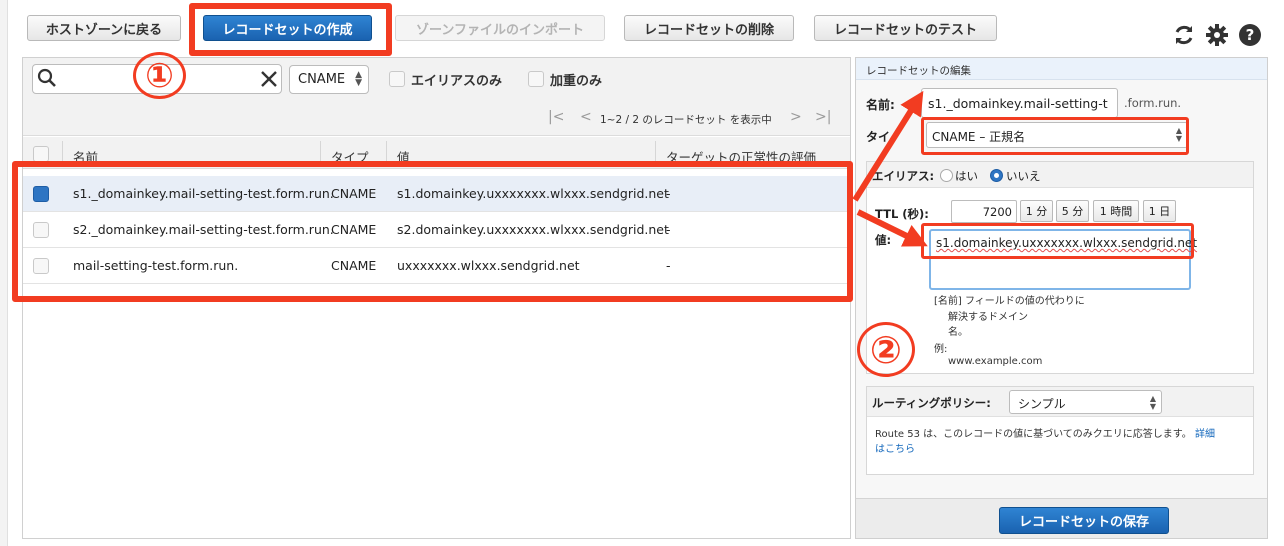  What do you see at coordinates (888, 146) in the screenshot?
I see `annotation-arrow-to-name` at bounding box center [888, 146].